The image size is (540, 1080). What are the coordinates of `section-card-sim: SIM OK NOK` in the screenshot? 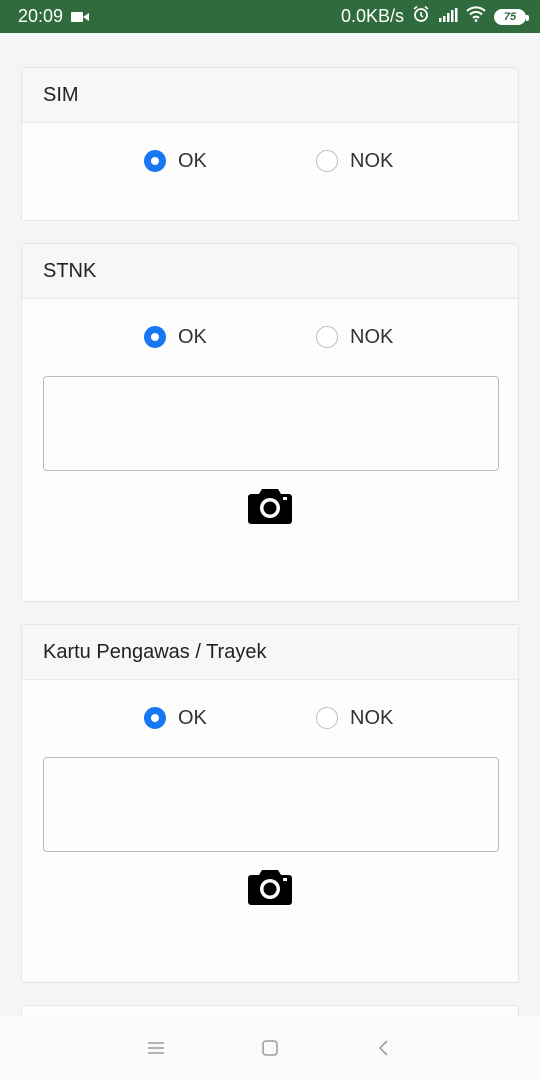 It's located at (270, 144).